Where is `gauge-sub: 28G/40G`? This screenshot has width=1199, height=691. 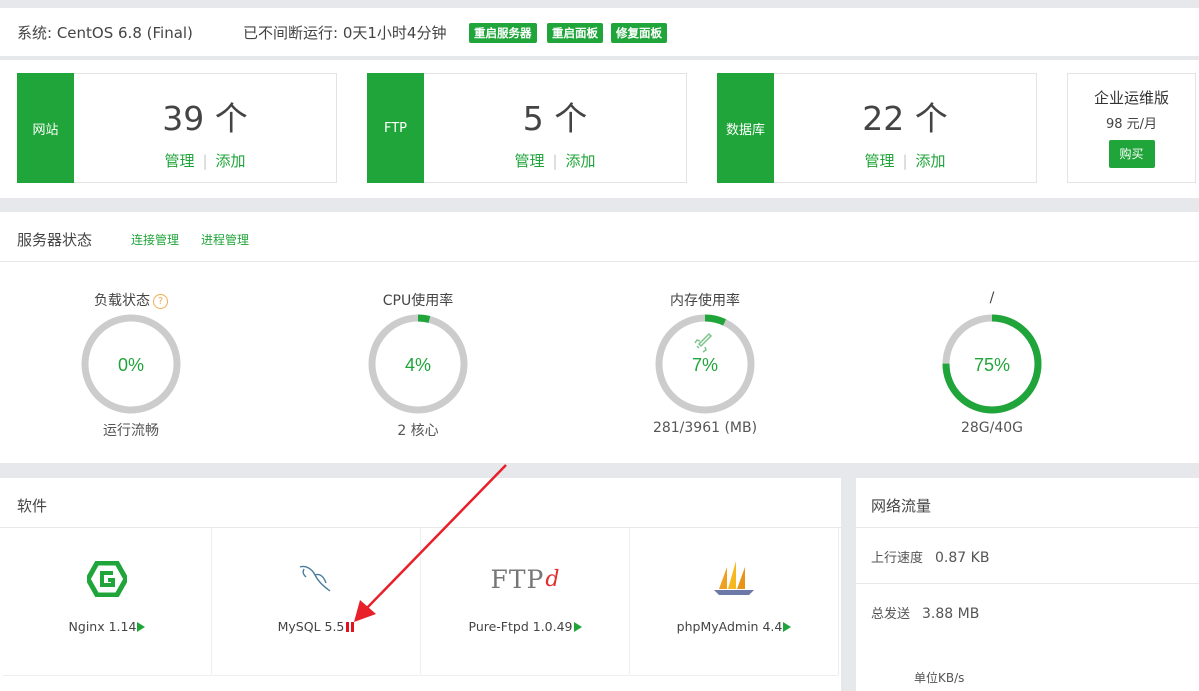 gauge-sub: 28G/40G is located at coordinates (992, 428).